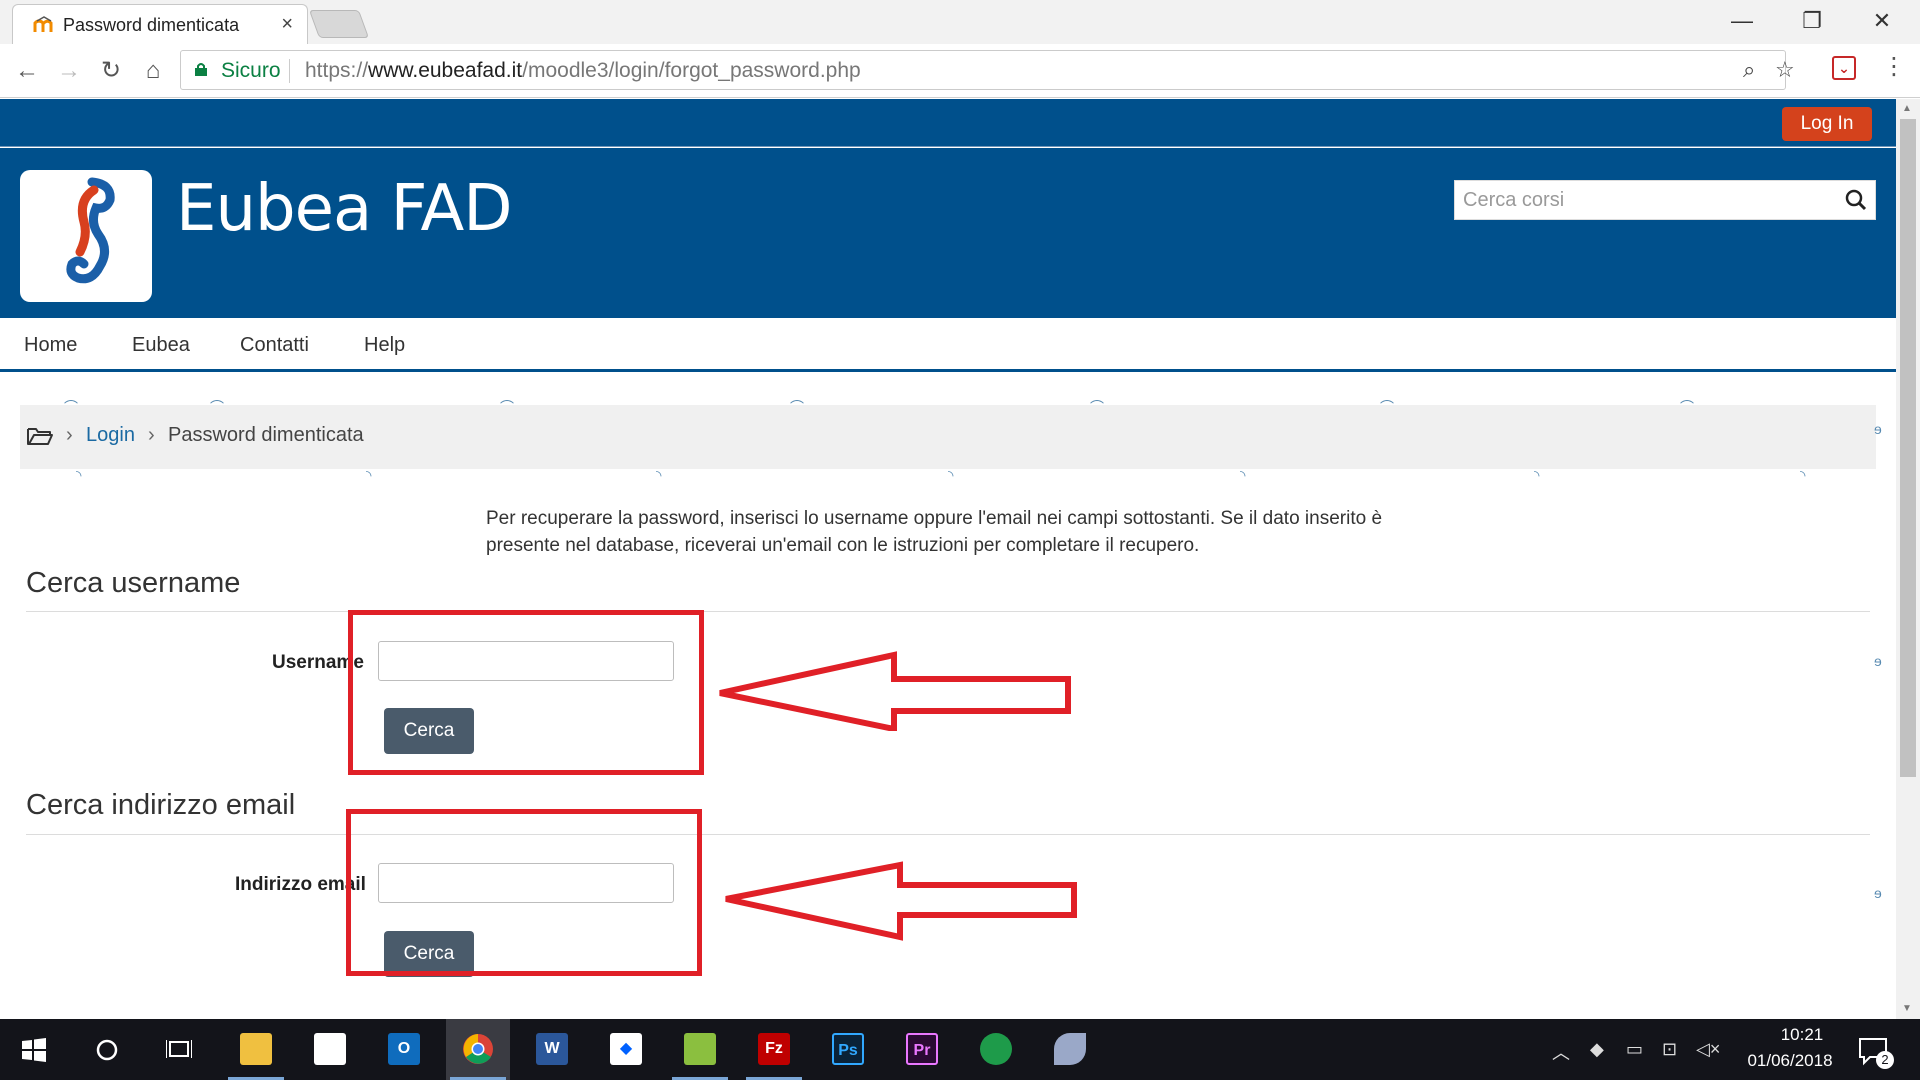  What do you see at coordinates (1634, 1049) in the screenshot?
I see `battery-icon: ▭` at bounding box center [1634, 1049].